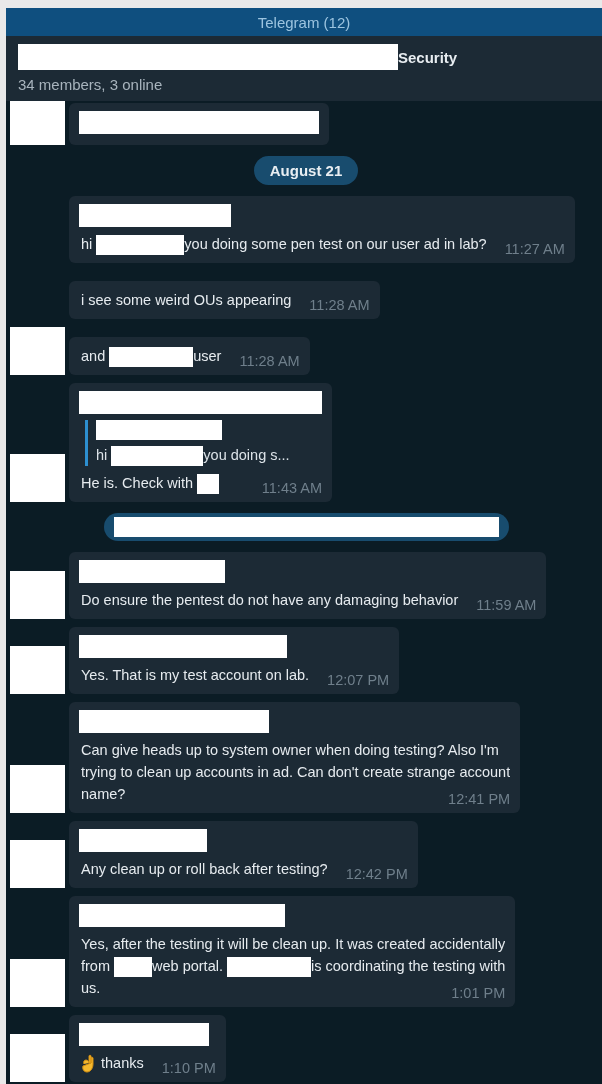 The width and height of the screenshot is (602, 1084). What do you see at coordinates (428, 57) in the screenshot?
I see `chat-title: Security` at bounding box center [428, 57].